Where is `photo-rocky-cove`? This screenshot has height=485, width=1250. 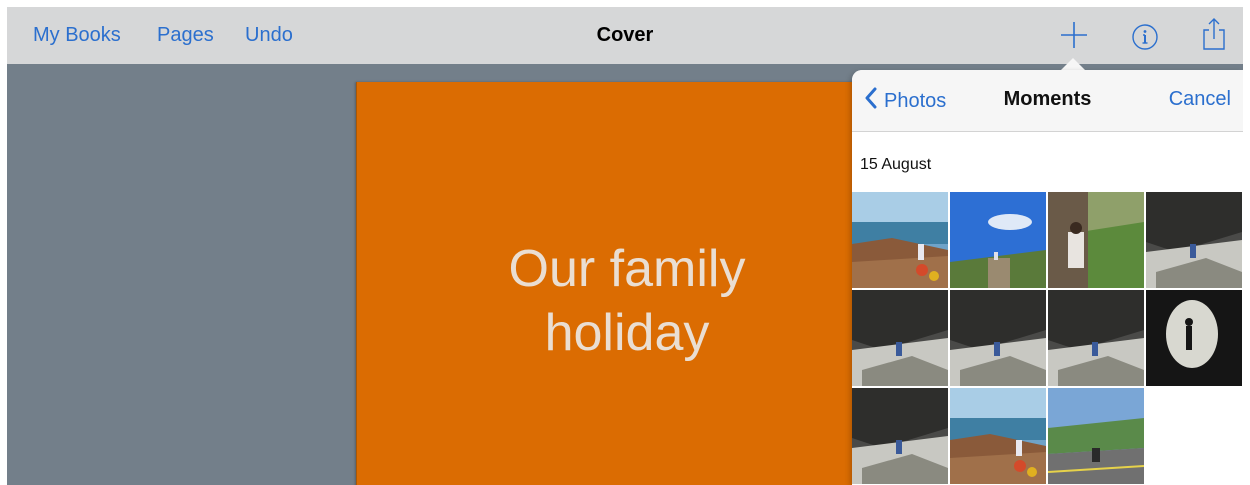
photo-rocky-cove is located at coordinates (998, 436).